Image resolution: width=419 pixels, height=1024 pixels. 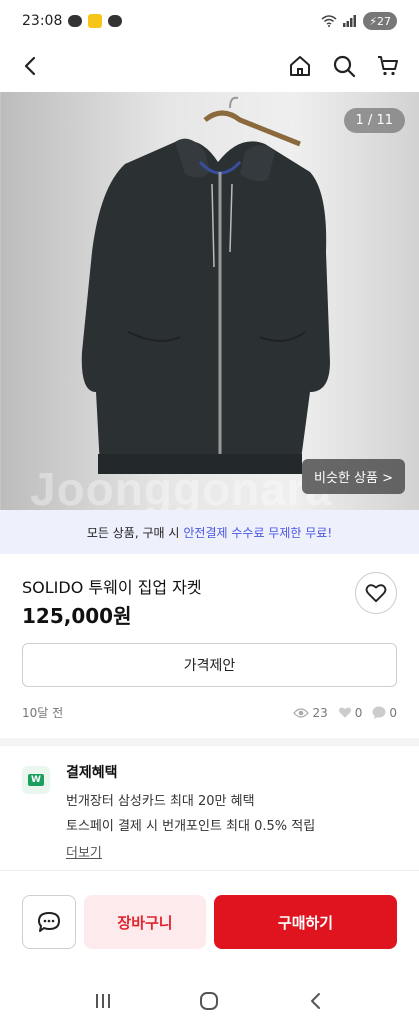 What do you see at coordinates (209, 712) in the screenshot?
I see `meta-row: 10달 전 23 0 0` at bounding box center [209, 712].